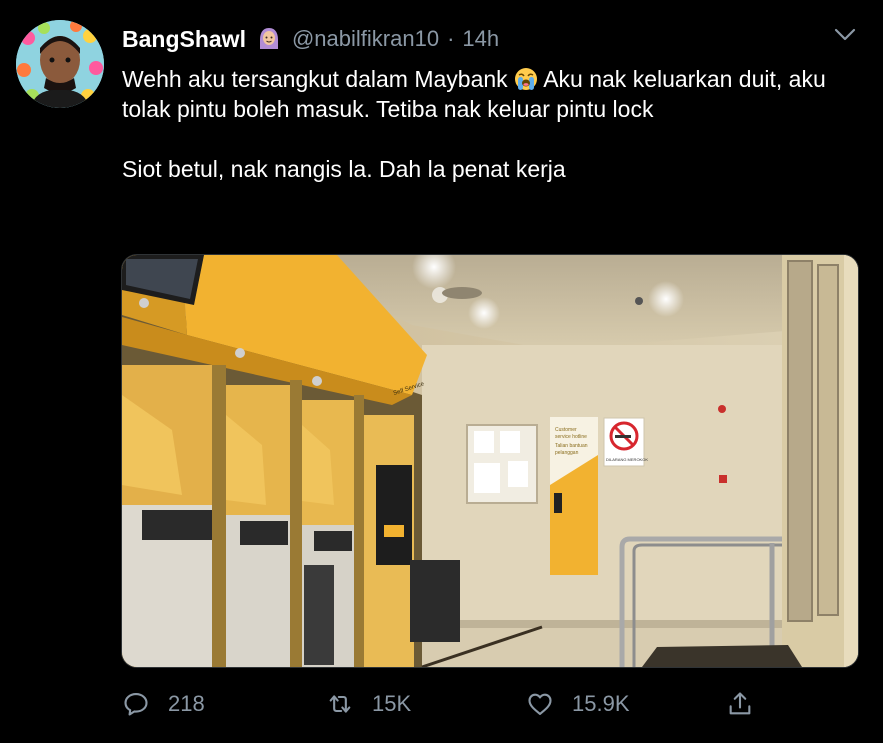  What do you see at coordinates (601, 703) in the screenshot?
I see `like-count: 15.9K` at bounding box center [601, 703].